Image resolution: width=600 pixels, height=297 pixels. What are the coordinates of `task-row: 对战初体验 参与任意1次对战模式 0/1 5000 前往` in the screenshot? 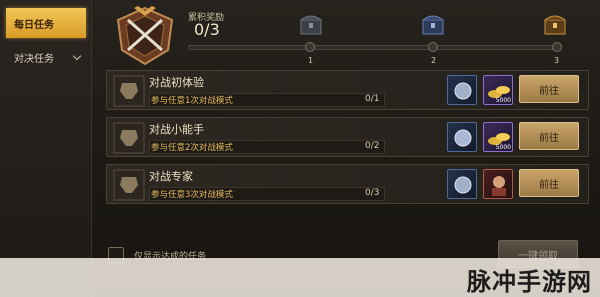 It's located at (347, 90).